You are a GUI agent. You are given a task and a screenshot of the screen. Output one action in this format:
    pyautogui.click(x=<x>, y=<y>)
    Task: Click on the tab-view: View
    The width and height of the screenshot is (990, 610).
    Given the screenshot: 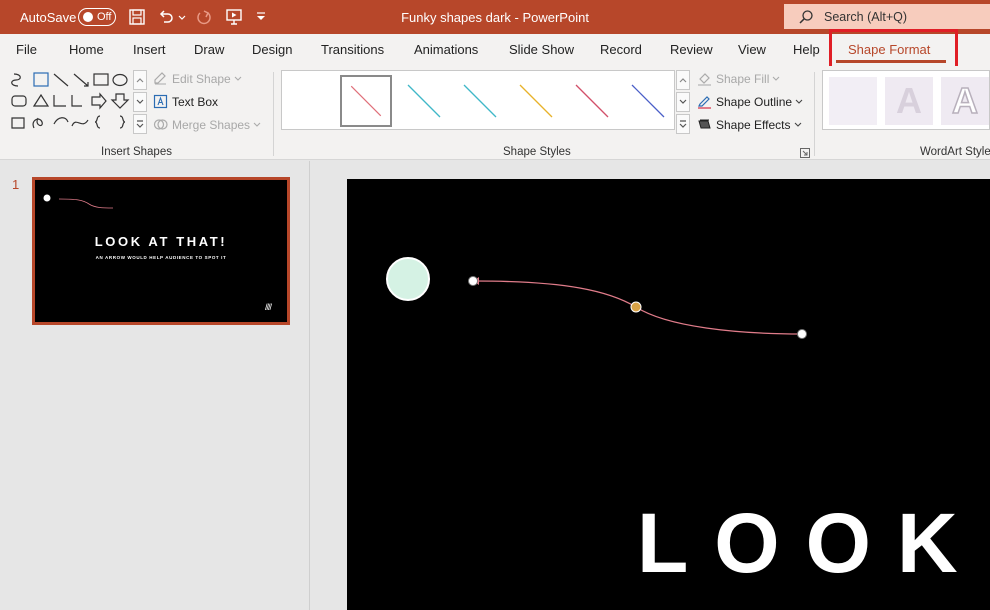 What is the action you would take?
    pyautogui.click(x=752, y=50)
    